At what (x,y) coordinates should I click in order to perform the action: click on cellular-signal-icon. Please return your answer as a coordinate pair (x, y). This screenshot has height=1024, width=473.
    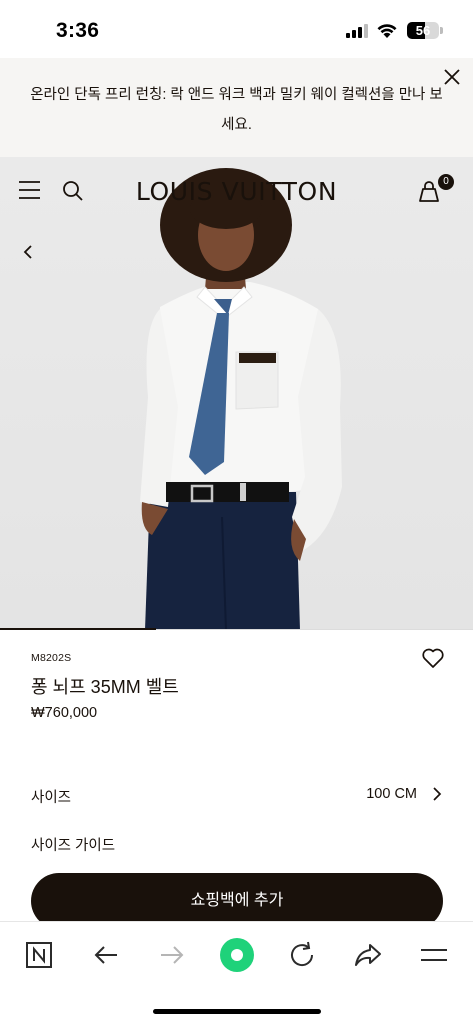
    Looking at the image, I should click on (358, 31).